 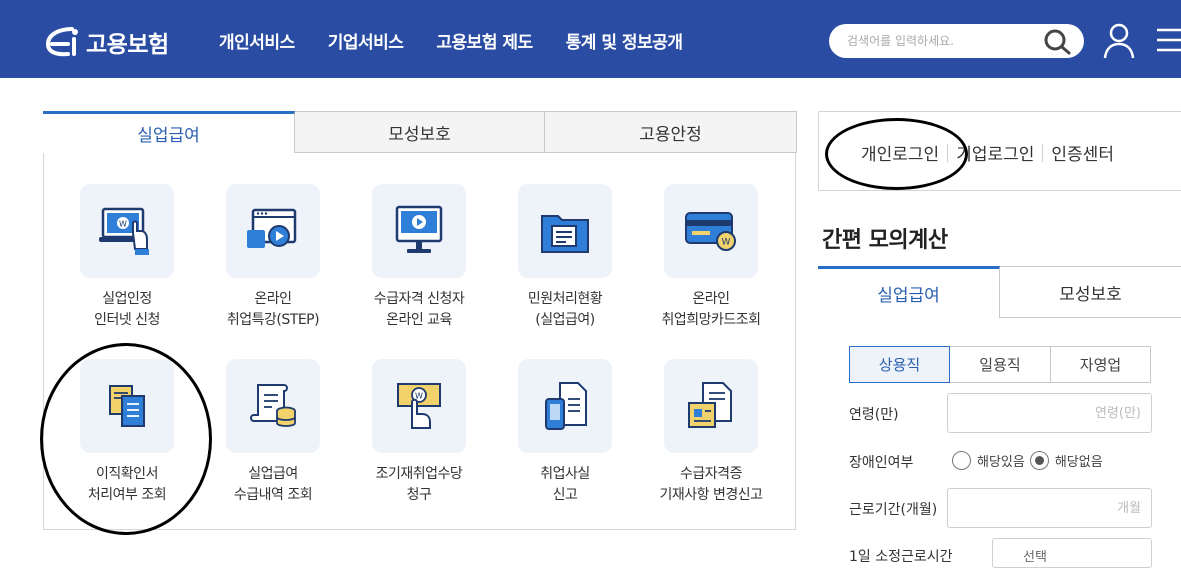 I want to click on phone-document-icon, so click(x=566, y=406).